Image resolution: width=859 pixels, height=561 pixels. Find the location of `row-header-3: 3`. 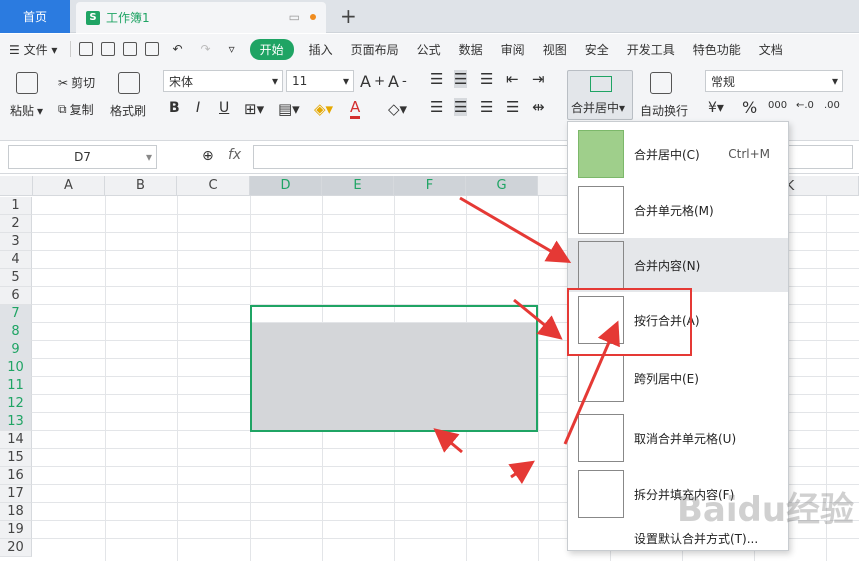

row-header-3: 3 is located at coordinates (16, 242).